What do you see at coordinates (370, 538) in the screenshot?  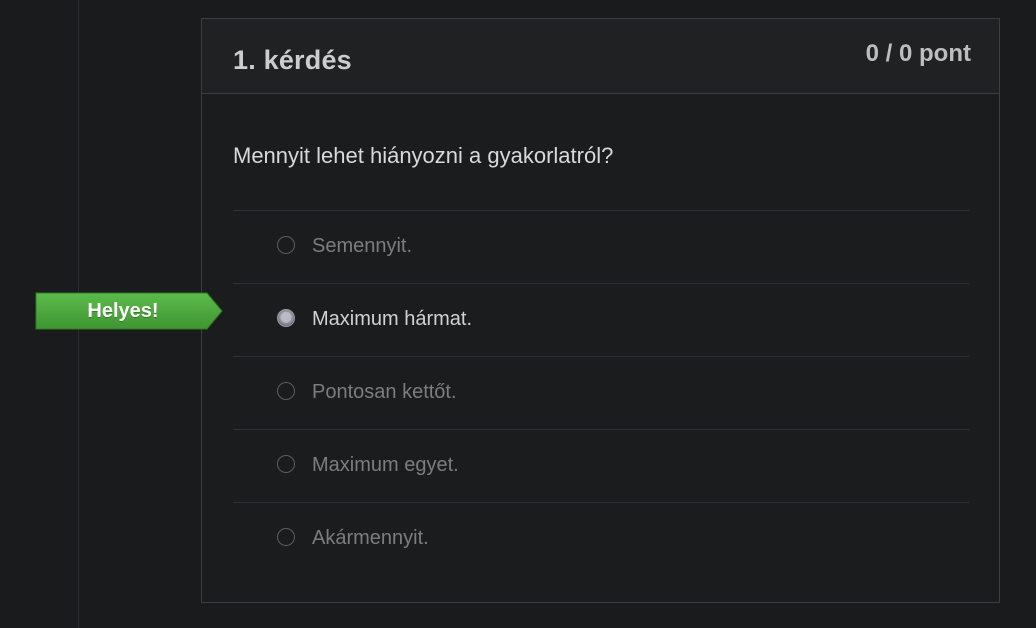 I see `answer-label: Akármennyit.` at bounding box center [370, 538].